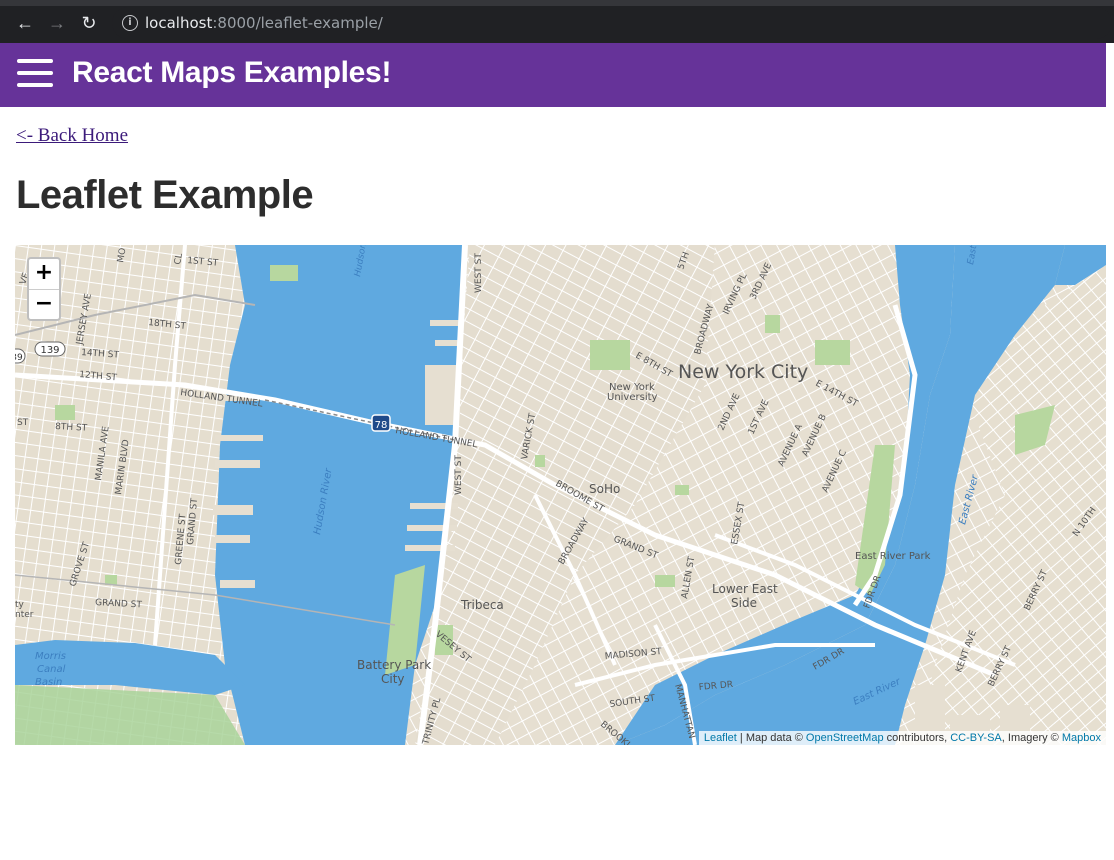 This screenshot has height=860, width=1114. Describe the element at coordinates (459, 475) in the screenshot. I see `label-west-st-south: WEST ST` at that location.